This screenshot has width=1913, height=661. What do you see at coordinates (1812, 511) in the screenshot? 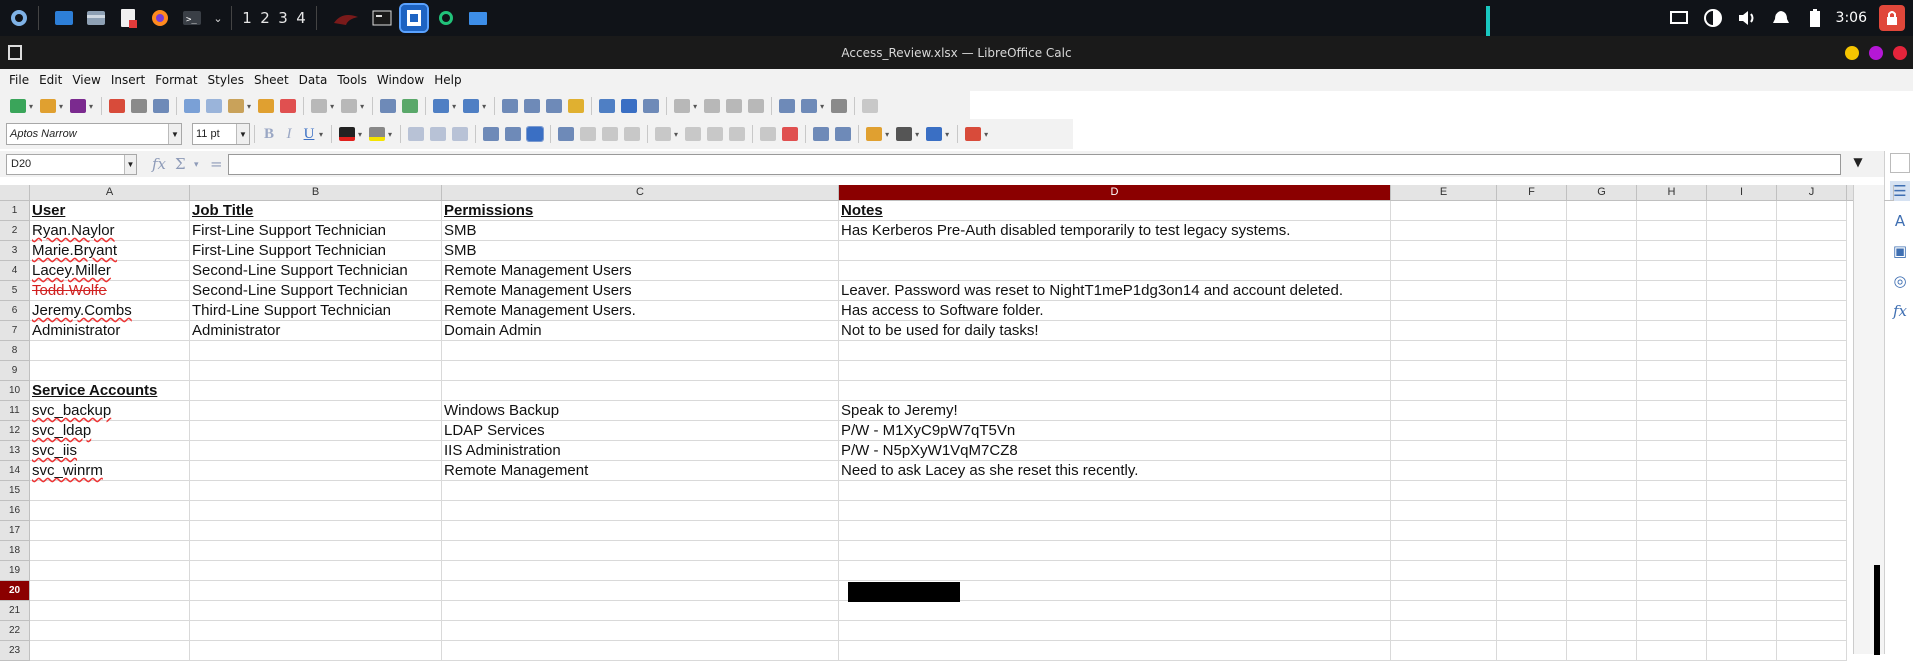
I see `cell-j16` at bounding box center [1812, 511].